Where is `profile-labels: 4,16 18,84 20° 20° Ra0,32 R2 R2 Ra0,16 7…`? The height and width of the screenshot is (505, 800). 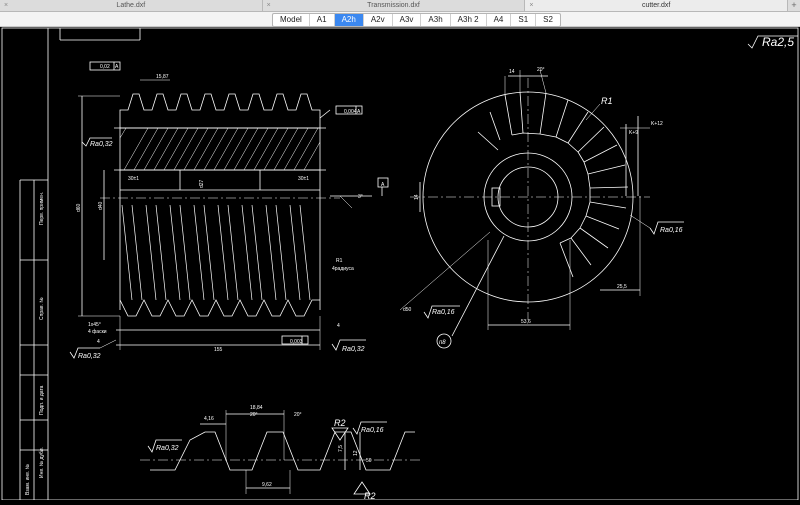 profile-labels: 4,16 18,84 20° 20° Ra0,32 R2 R2 Ra0,16 7… is located at coordinates (270, 453).